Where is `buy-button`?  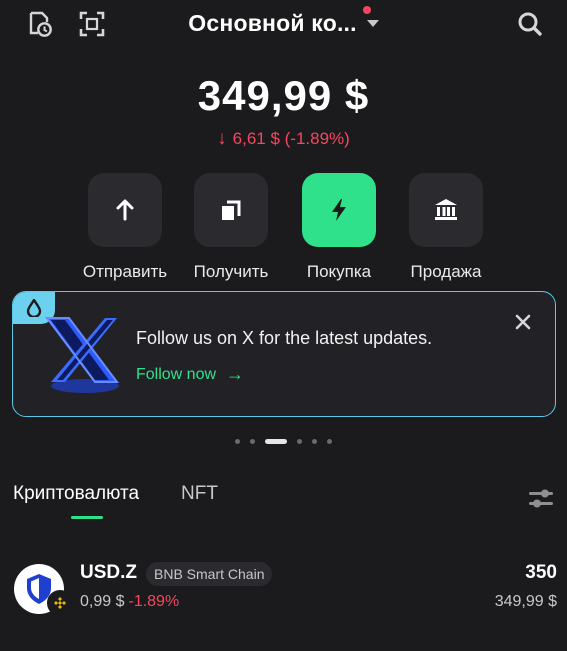 buy-button is located at coordinates (339, 210).